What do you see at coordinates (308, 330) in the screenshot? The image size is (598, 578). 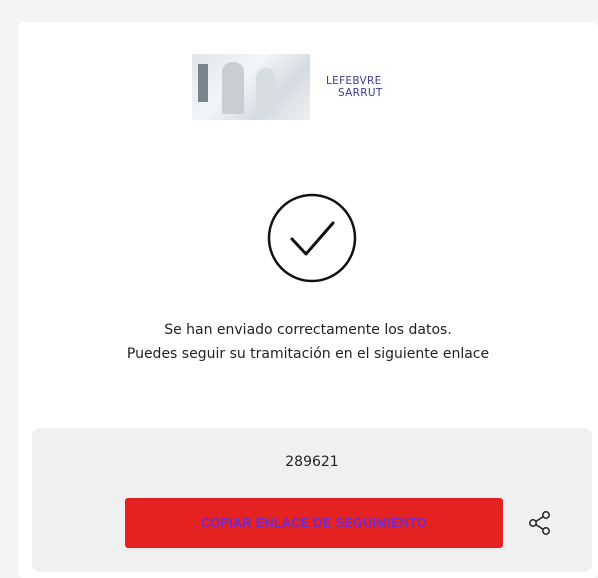 I see `success-message-line-1: Se han enviado correctamente los datos.` at bounding box center [308, 330].